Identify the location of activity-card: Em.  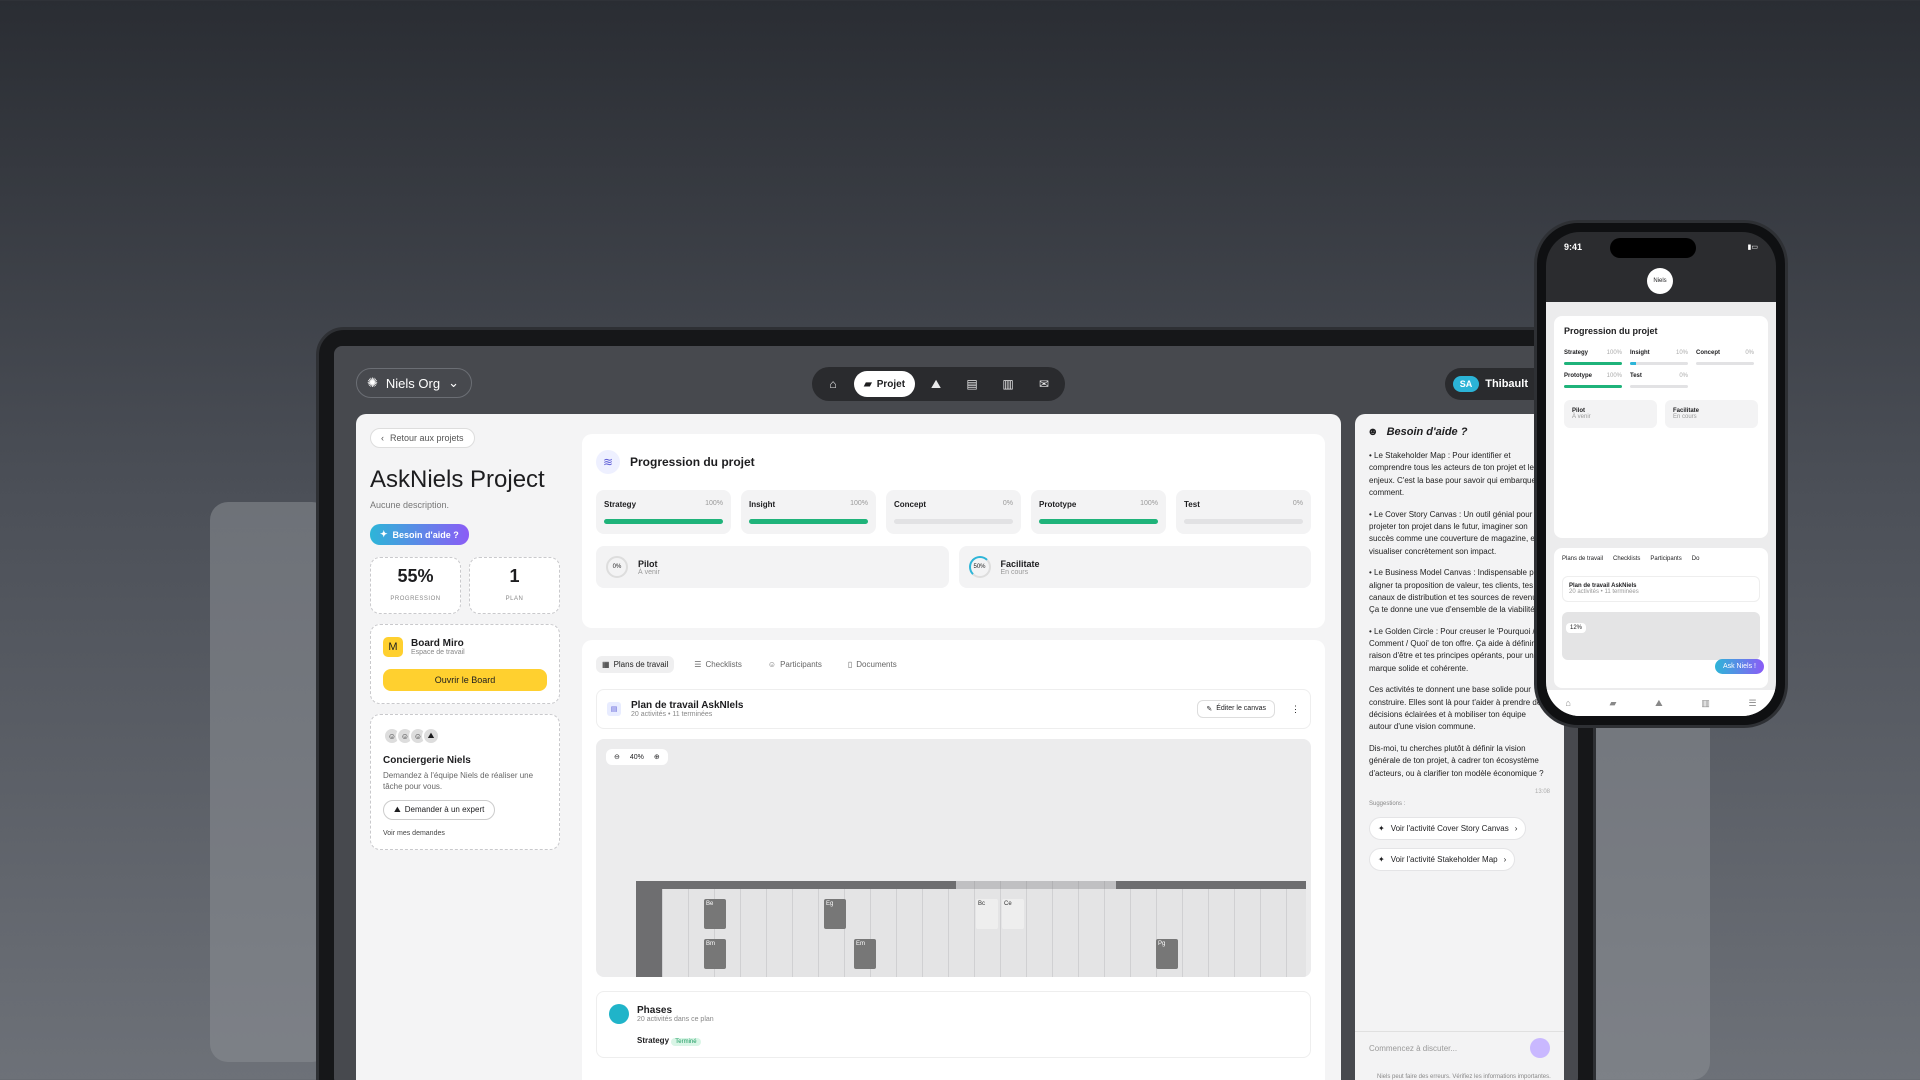
(865, 954).